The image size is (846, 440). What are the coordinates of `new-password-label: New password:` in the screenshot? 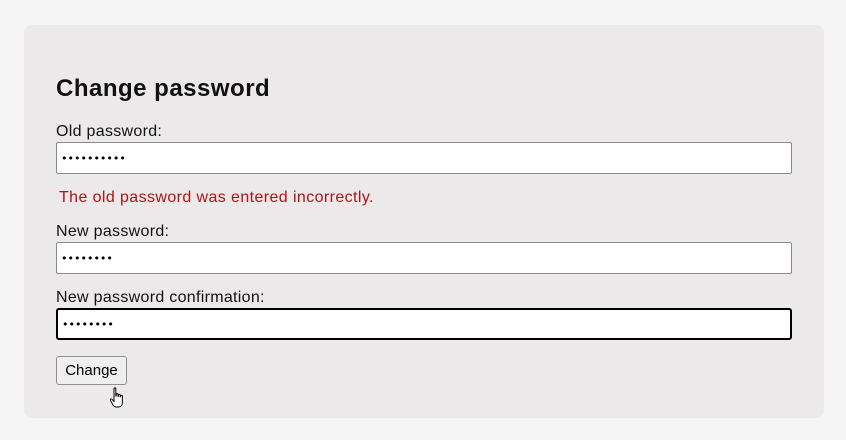 It's located at (113, 231).